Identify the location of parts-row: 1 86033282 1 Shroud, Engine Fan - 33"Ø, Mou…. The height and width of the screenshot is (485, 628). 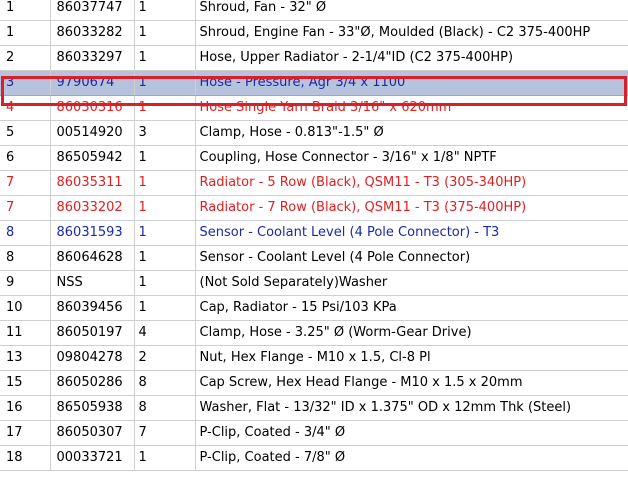
(314, 33).